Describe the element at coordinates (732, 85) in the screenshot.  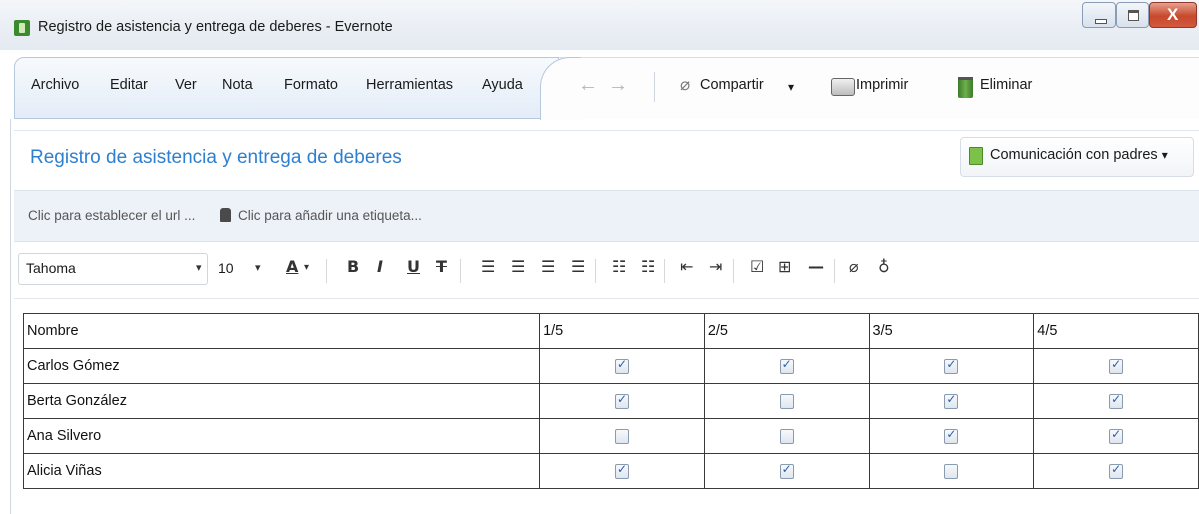
I see `share-button: Compartir` at that location.